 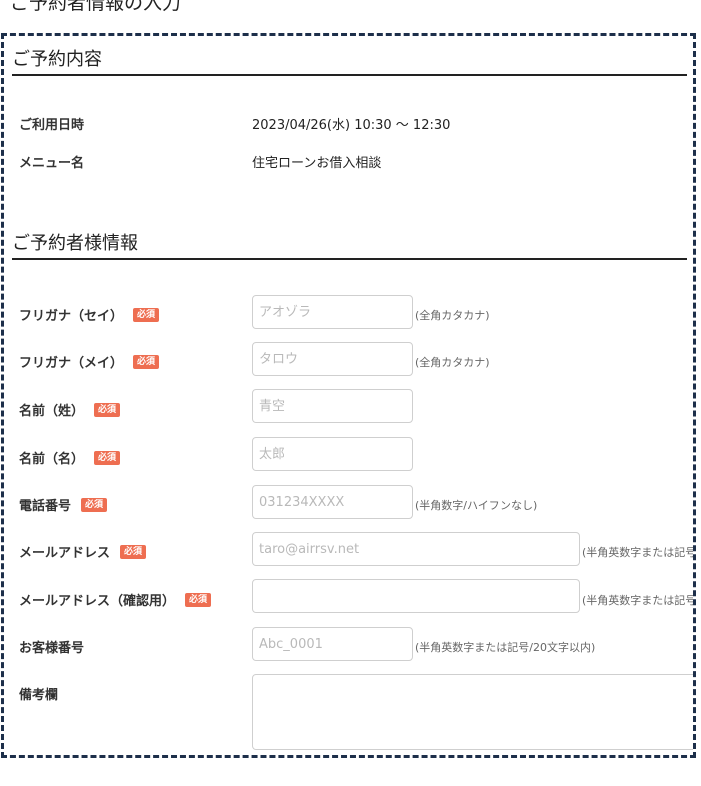 I want to click on label-email-confirm: メールアドレス（確認用） 必須, so click(x=115, y=599).